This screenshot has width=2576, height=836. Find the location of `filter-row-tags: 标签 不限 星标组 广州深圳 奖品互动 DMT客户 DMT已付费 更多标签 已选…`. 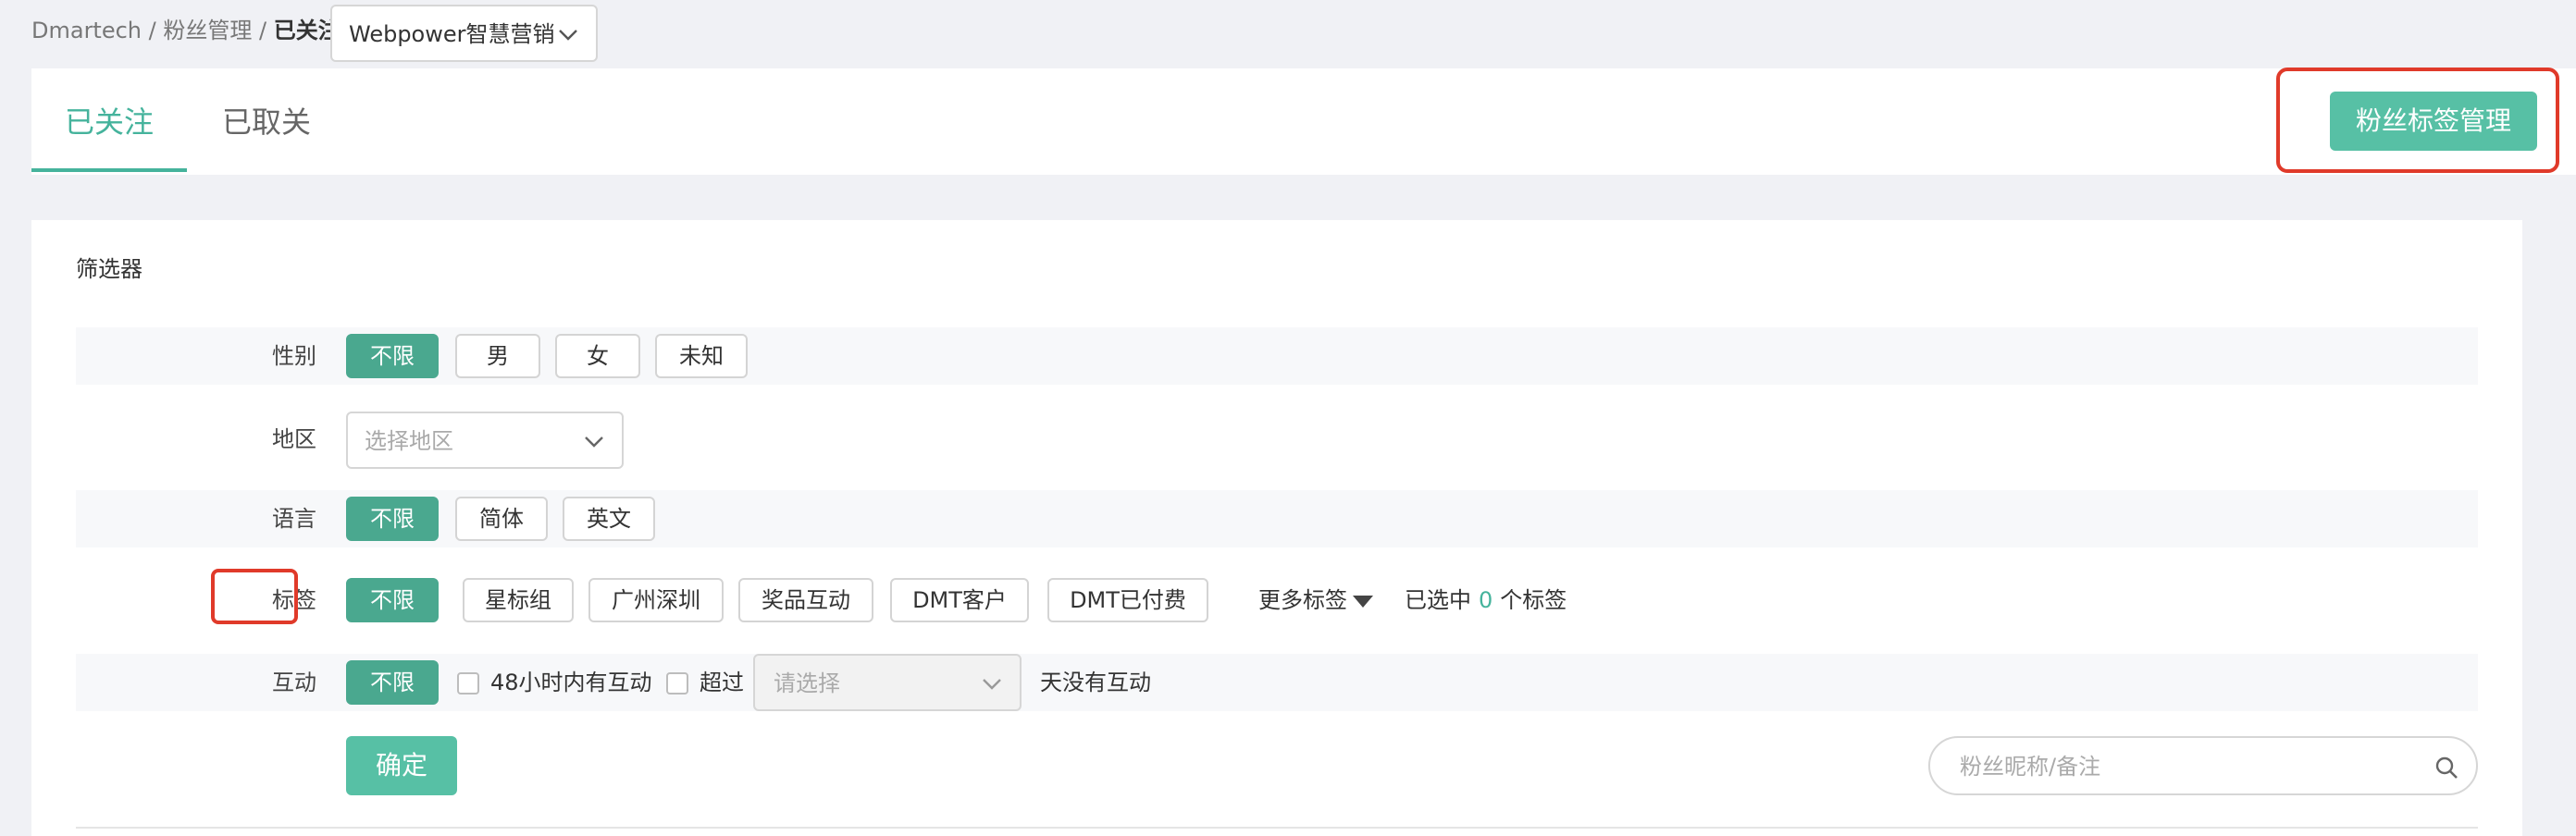

filter-row-tags: 标签 不限 星标组 广州深圳 奖品互动 DMT客户 DMT已付费 更多标签 已选… is located at coordinates (1277, 600).